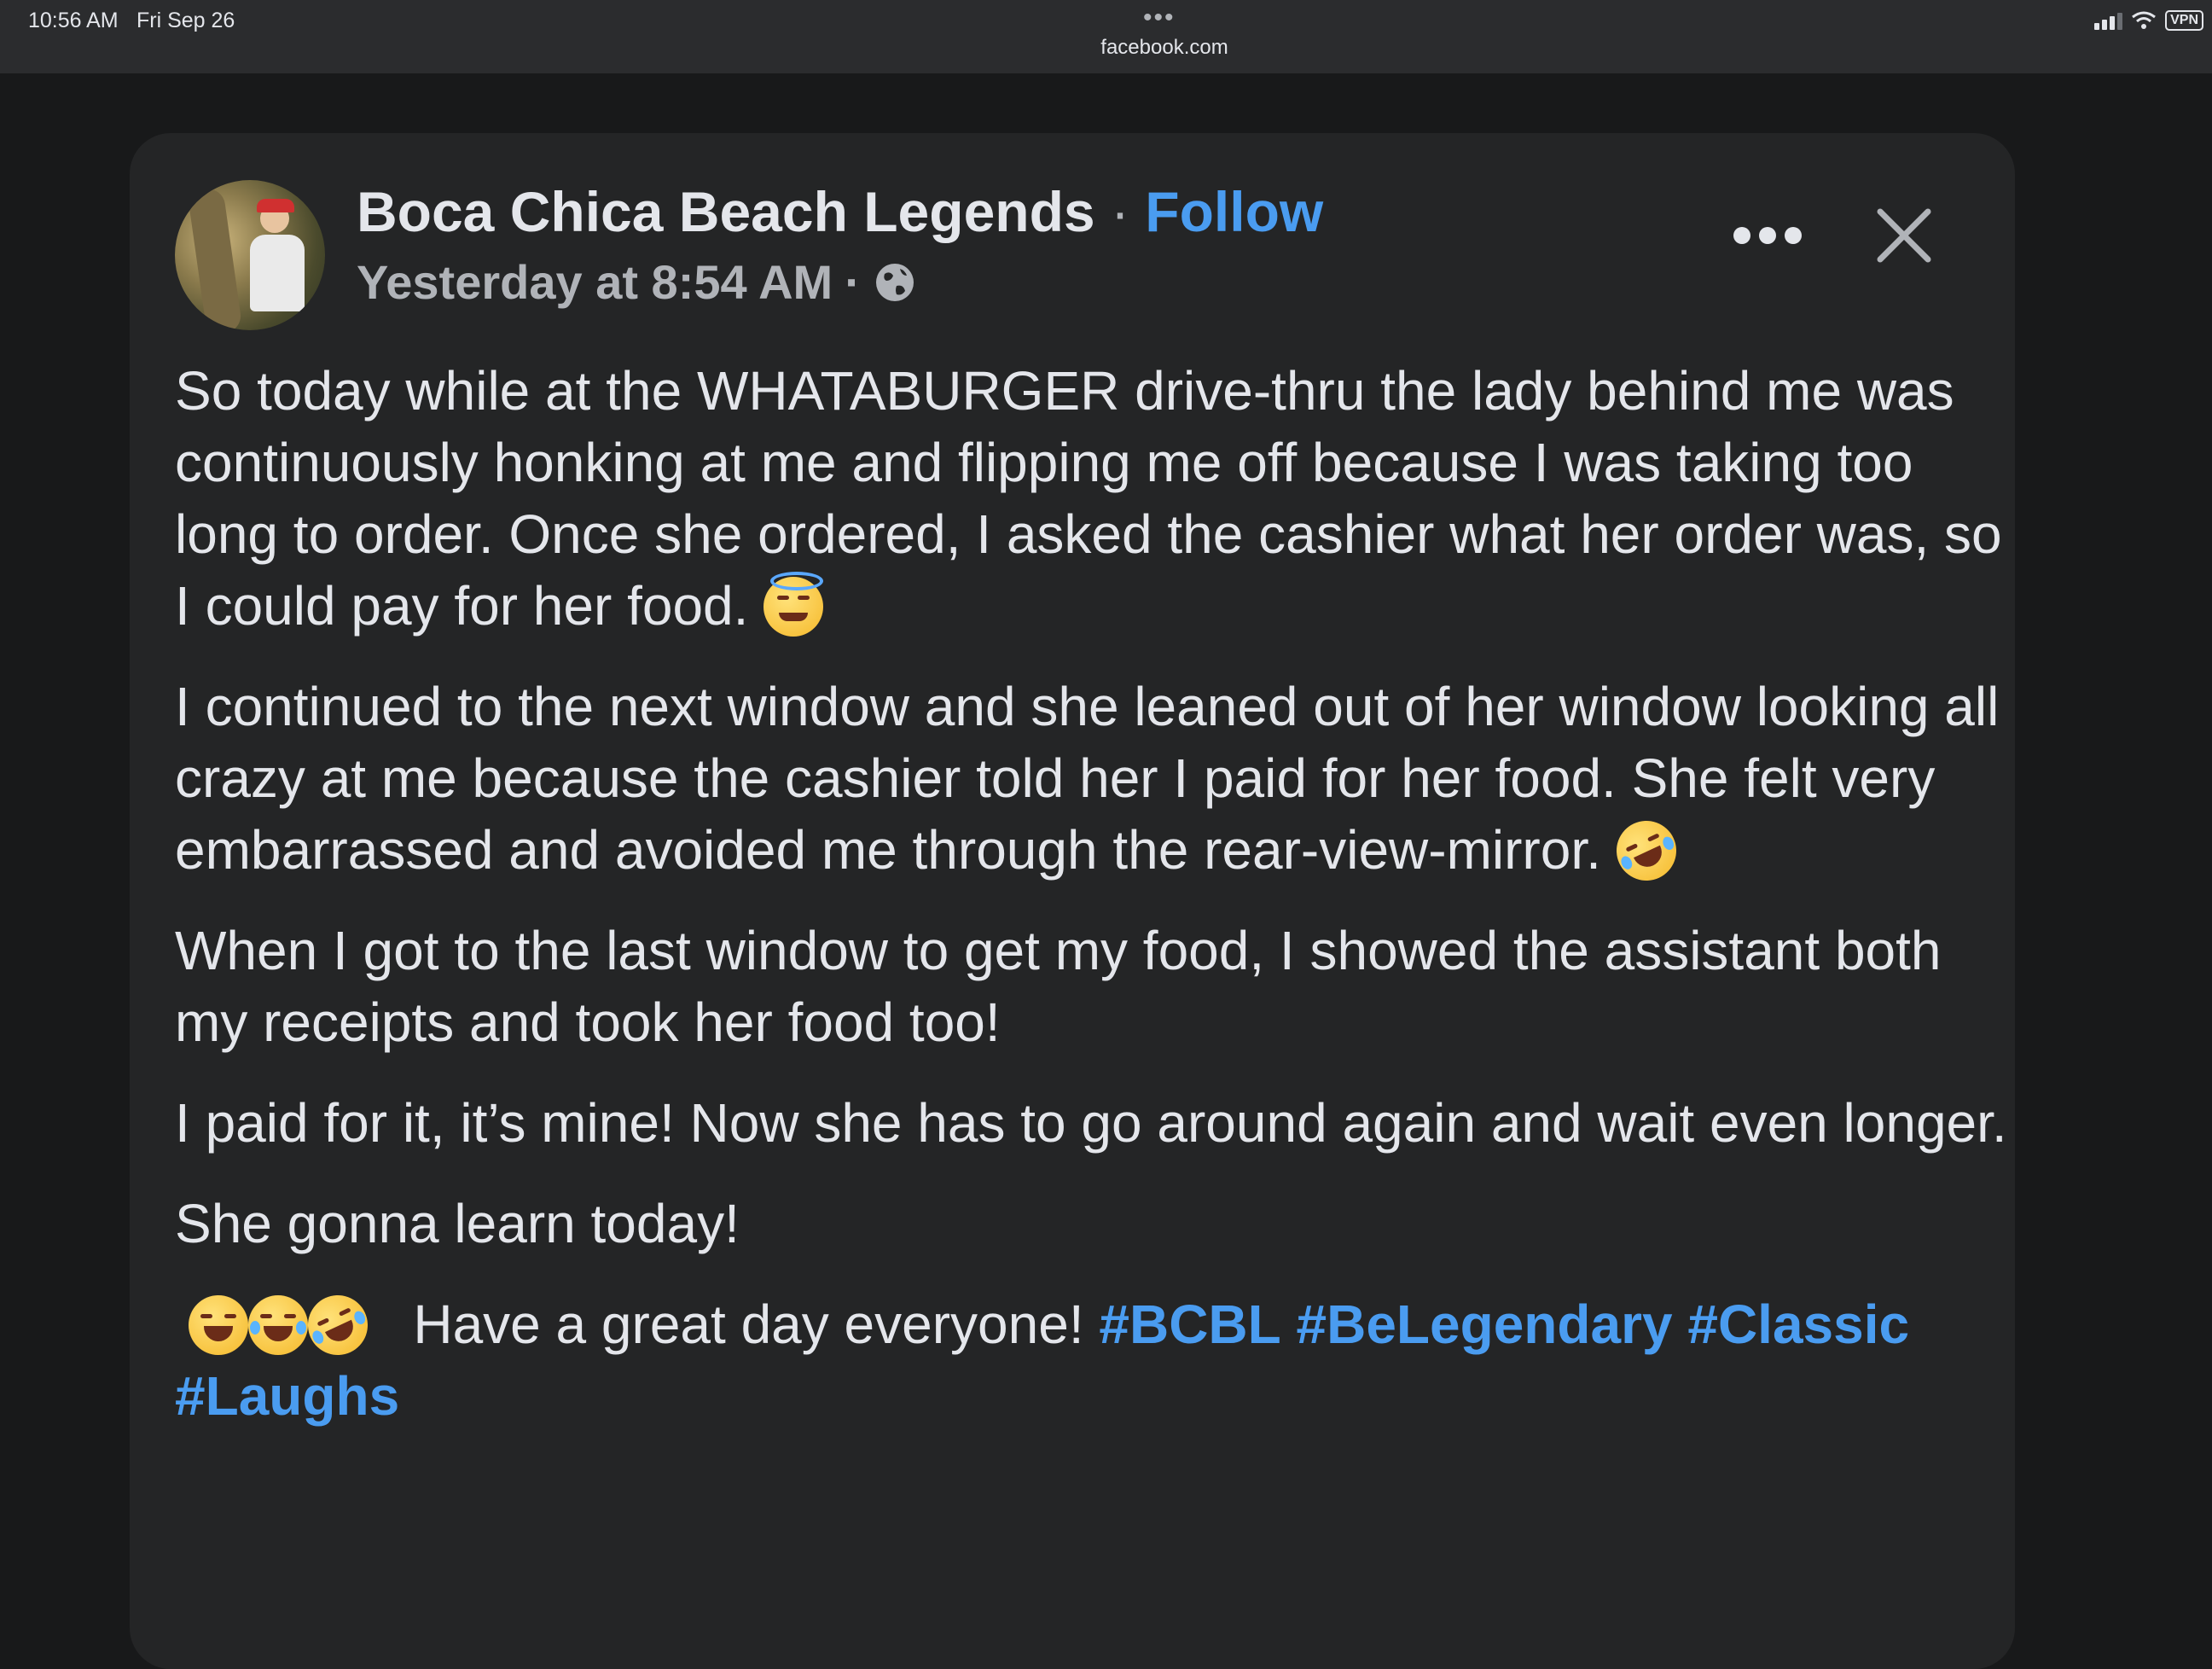 Image resolution: width=2212 pixels, height=1669 pixels. What do you see at coordinates (1798, 1324) in the screenshot?
I see `hashtag-link: #Classic` at bounding box center [1798, 1324].